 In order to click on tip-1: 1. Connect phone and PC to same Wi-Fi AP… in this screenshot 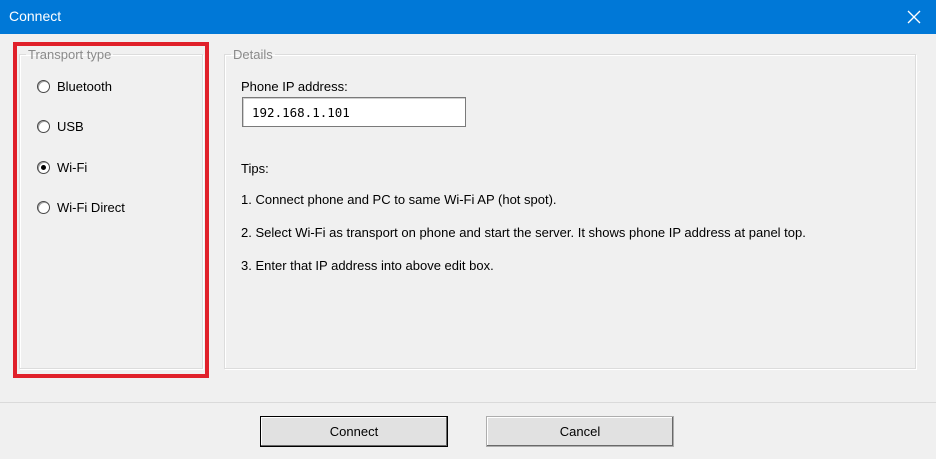, I will do `click(399, 199)`.